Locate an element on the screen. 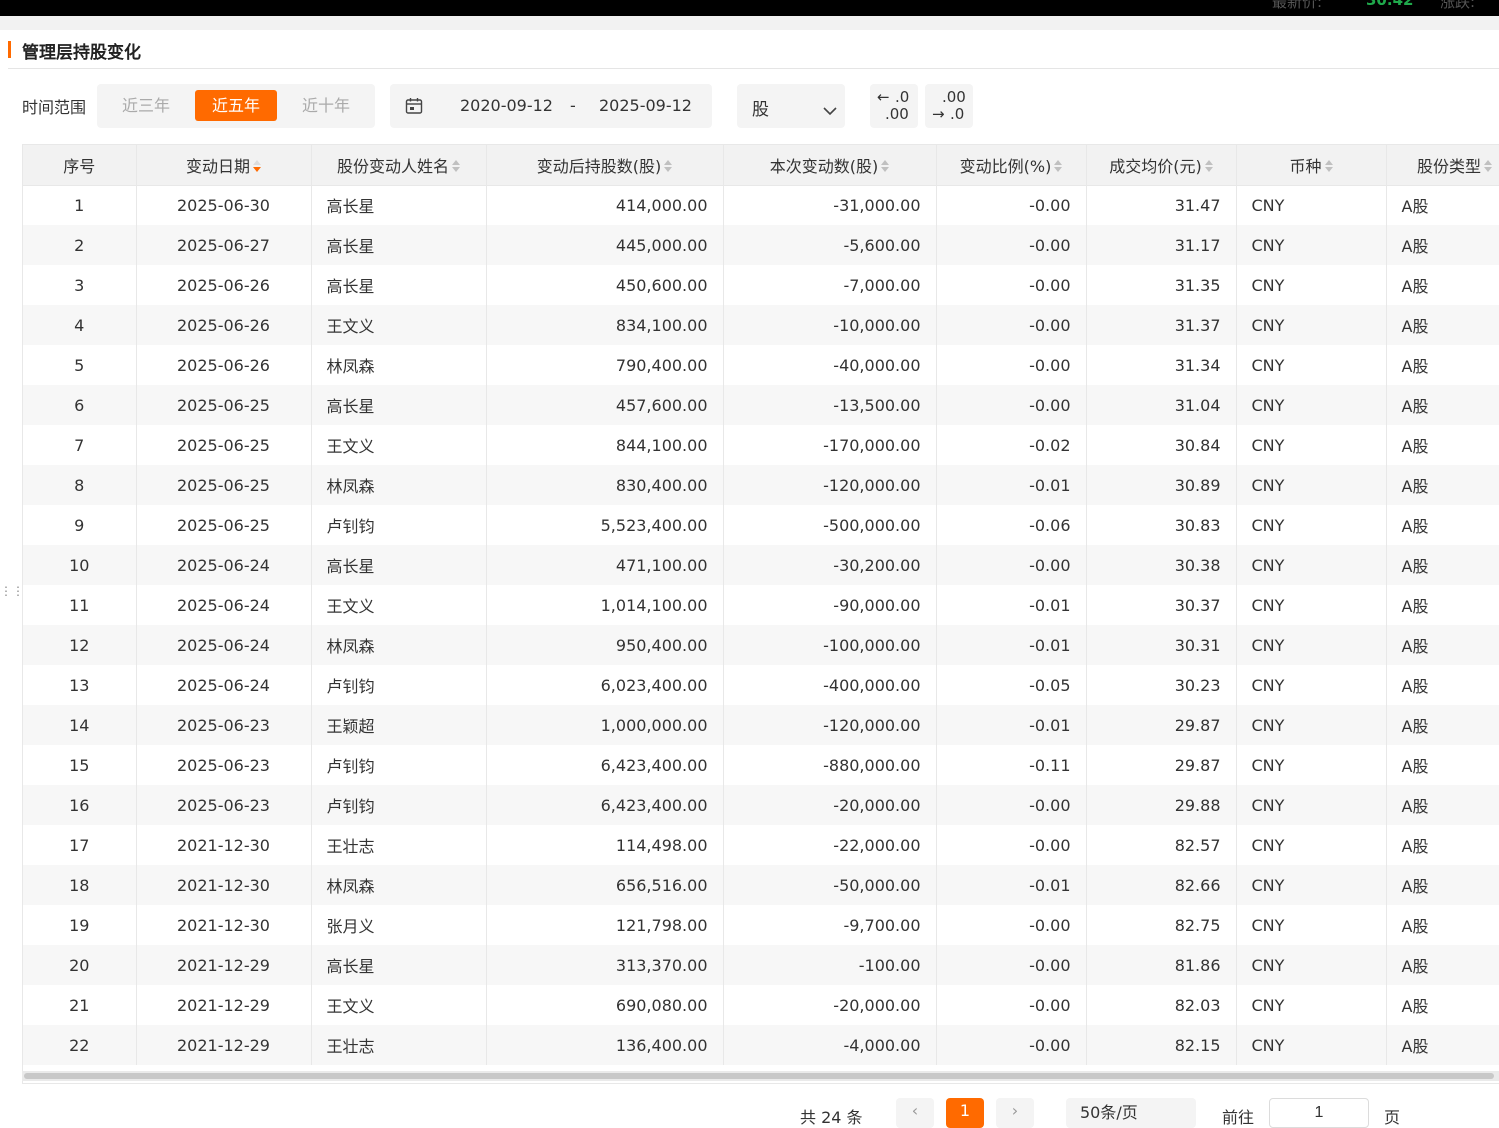 This screenshot has height=1128, width=1499. cell-index: 11 is located at coordinates (80, 605).